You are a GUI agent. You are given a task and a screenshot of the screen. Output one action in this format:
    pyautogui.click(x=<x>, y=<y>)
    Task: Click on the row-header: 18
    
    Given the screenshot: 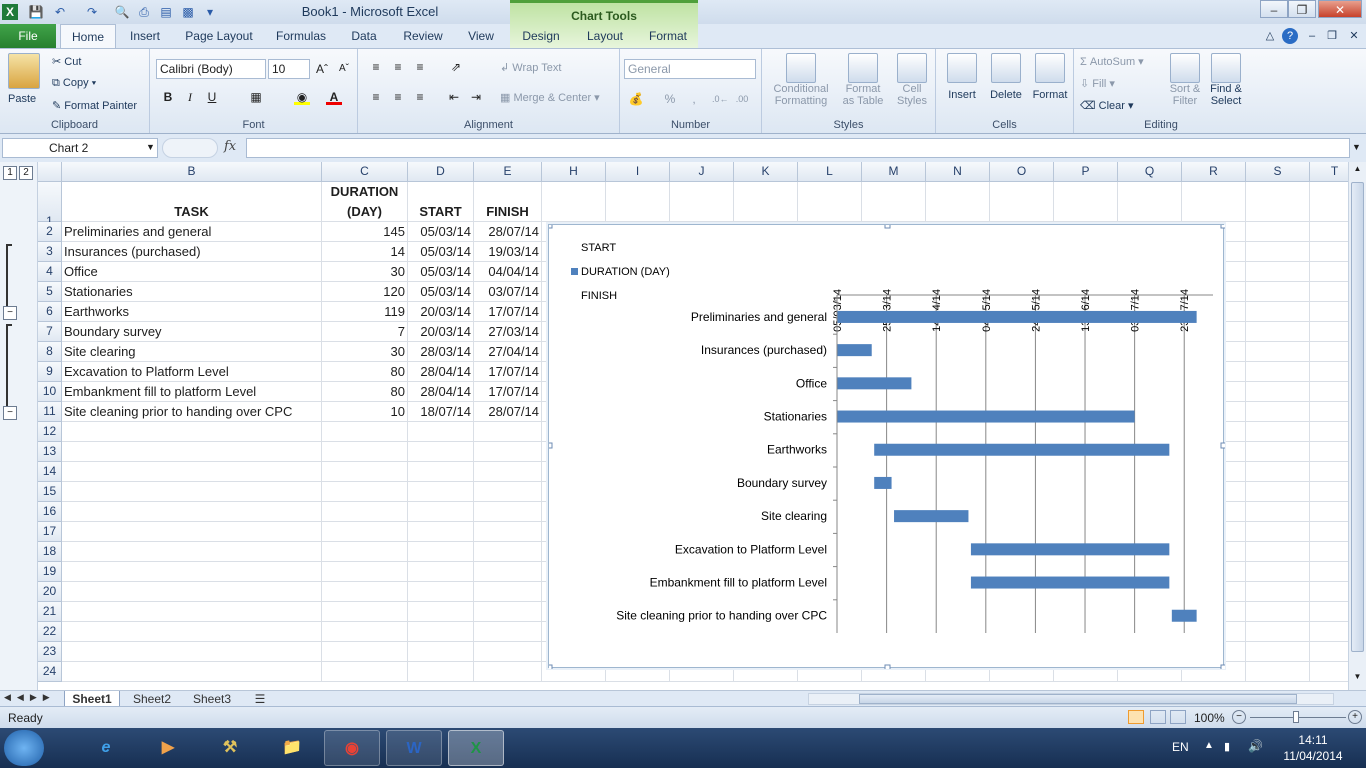 What is the action you would take?
    pyautogui.click(x=50, y=552)
    